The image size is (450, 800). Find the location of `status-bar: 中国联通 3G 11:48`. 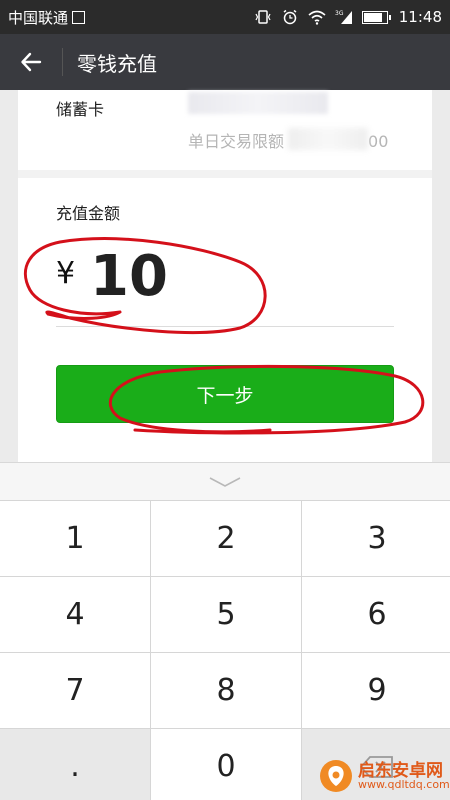

status-bar: 中国联通 3G 11:48 is located at coordinates (225, 17).